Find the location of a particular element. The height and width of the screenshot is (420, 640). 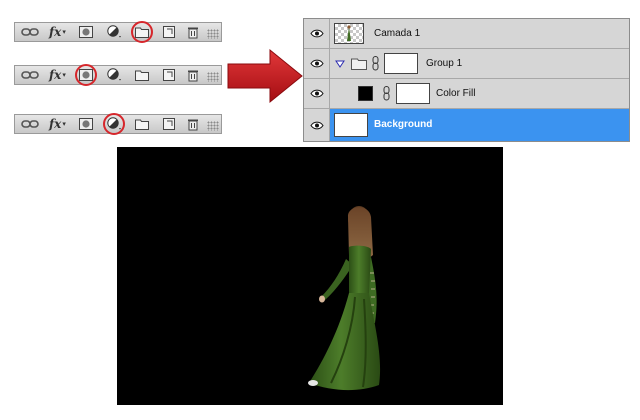

layer-toolbar-1: fx ▾ is located at coordinates (118, 32).